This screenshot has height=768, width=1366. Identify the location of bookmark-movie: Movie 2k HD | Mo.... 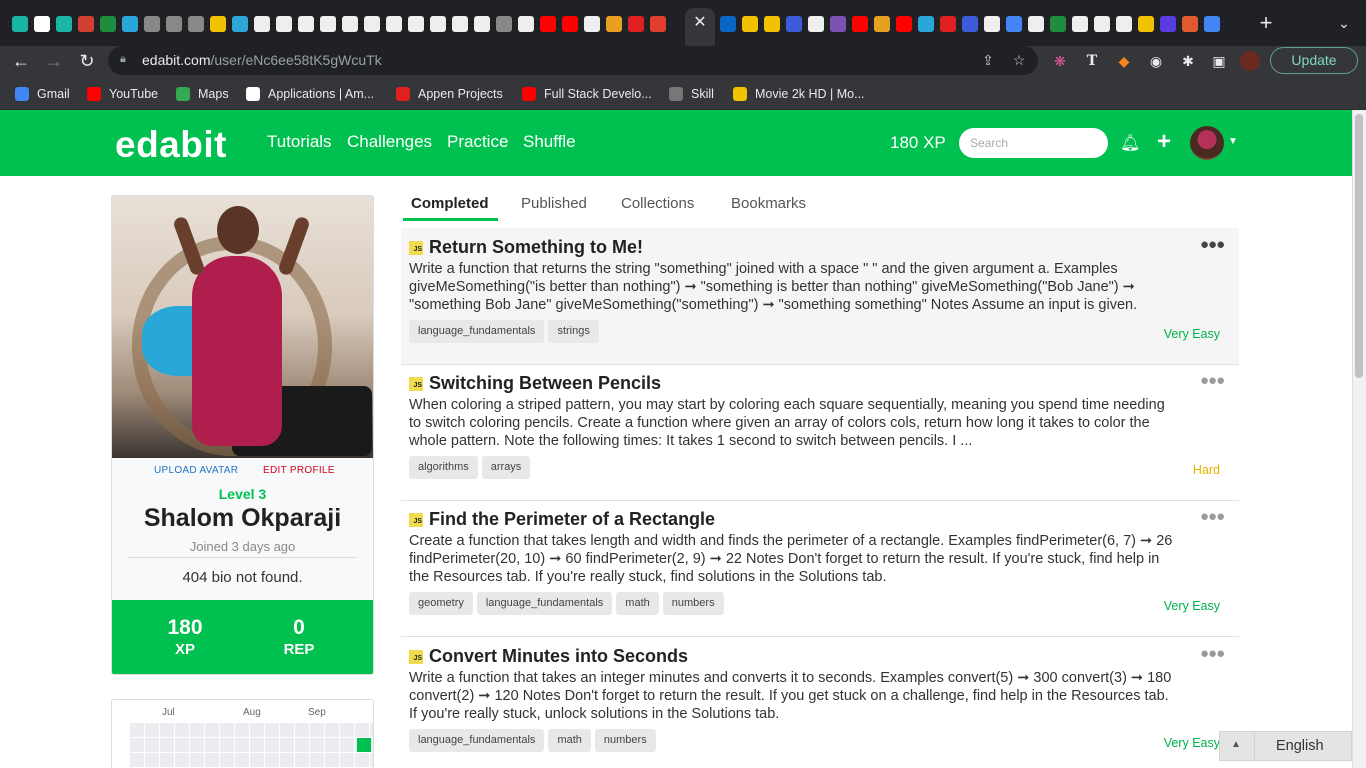
(799, 94).